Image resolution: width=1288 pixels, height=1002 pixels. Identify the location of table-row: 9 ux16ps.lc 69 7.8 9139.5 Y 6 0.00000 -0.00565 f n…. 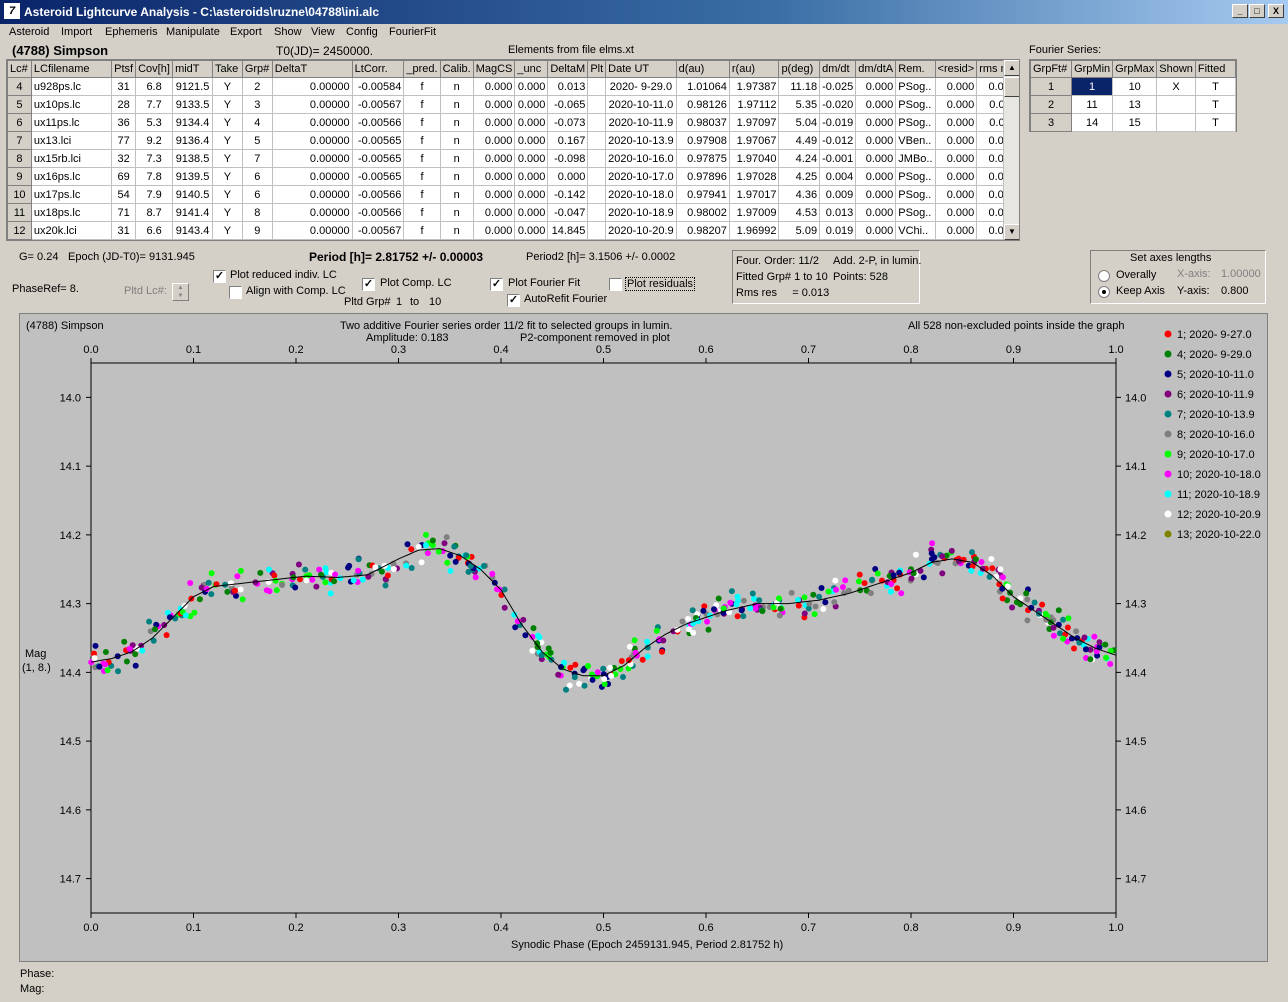
(513, 176).